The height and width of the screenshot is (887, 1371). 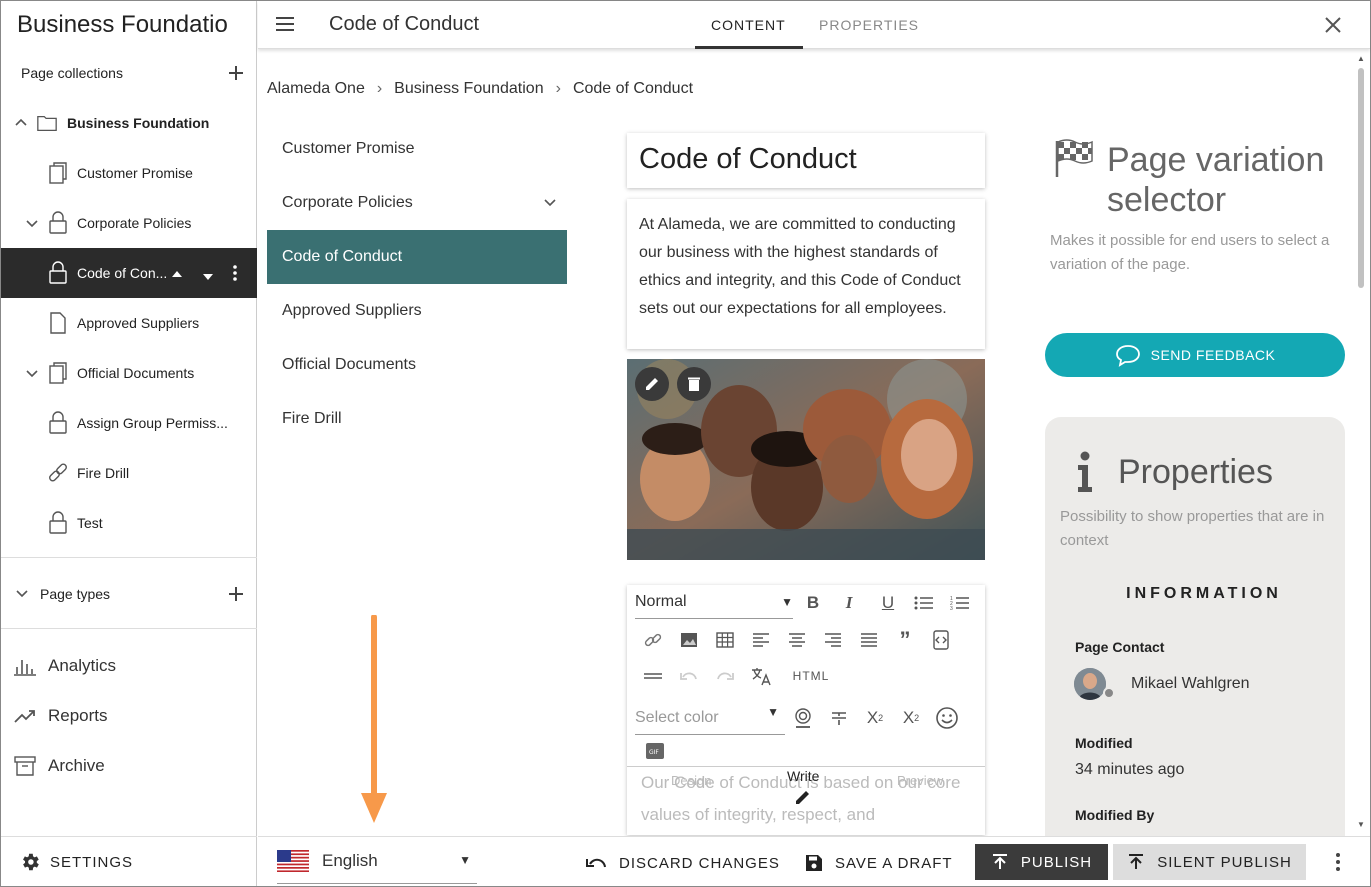 What do you see at coordinates (833, 640) in the screenshot?
I see `align-right-icon` at bounding box center [833, 640].